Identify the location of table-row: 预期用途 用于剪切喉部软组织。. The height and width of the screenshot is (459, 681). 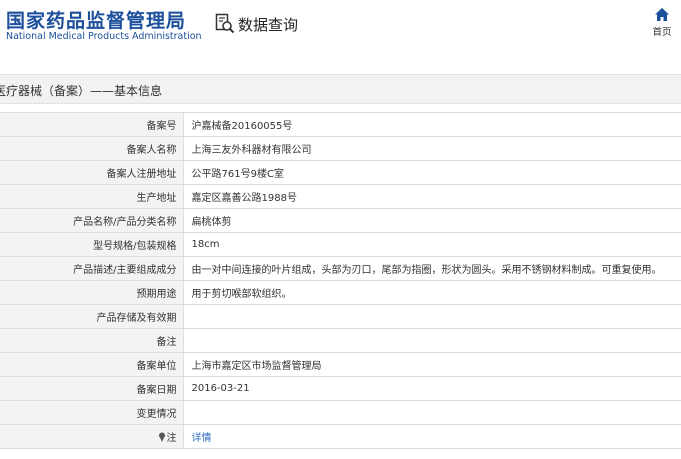
(340, 292).